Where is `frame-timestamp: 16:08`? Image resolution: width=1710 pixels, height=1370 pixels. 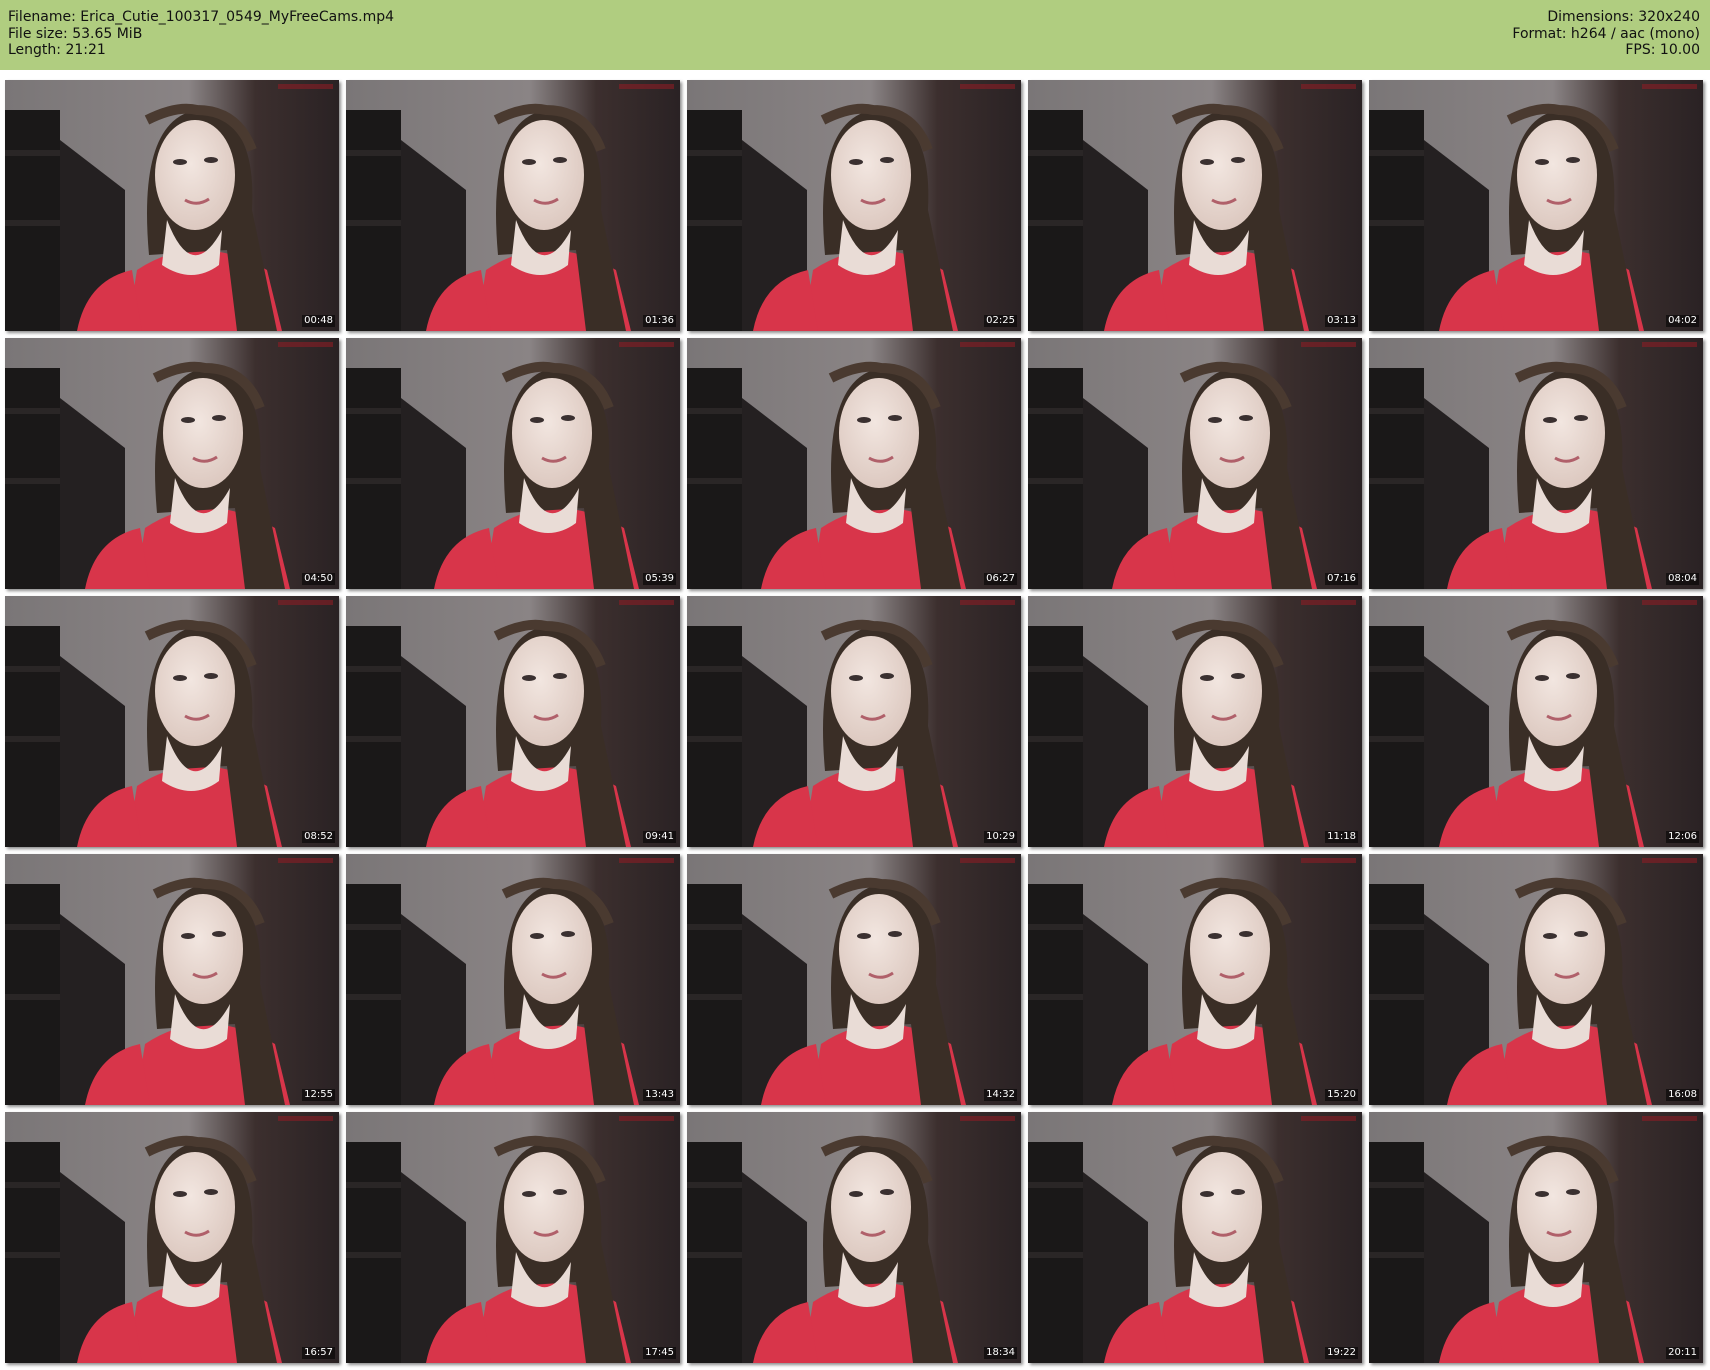
frame-timestamp: 16:08 is located at coordinates (1682, 1095).